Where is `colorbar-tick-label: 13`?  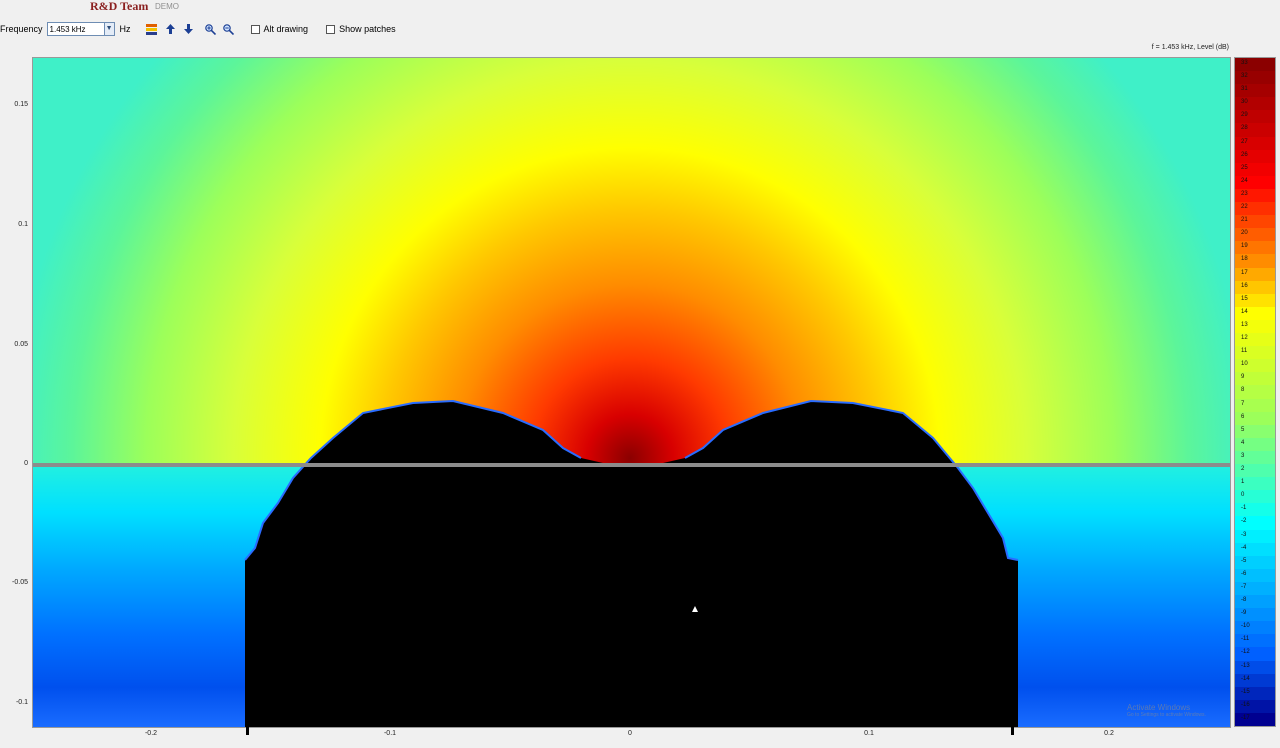 colorbar-tick-label: 13 is located at coordinates (1244, 324).